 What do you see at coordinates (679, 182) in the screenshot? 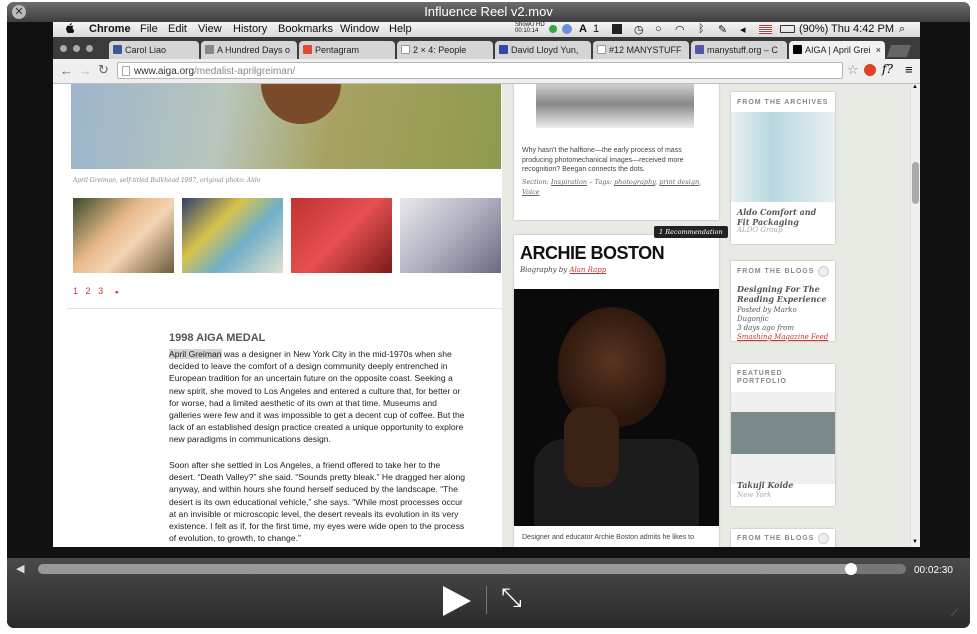
I see `tag-print-design: print design` at bounding box center [679, 182].